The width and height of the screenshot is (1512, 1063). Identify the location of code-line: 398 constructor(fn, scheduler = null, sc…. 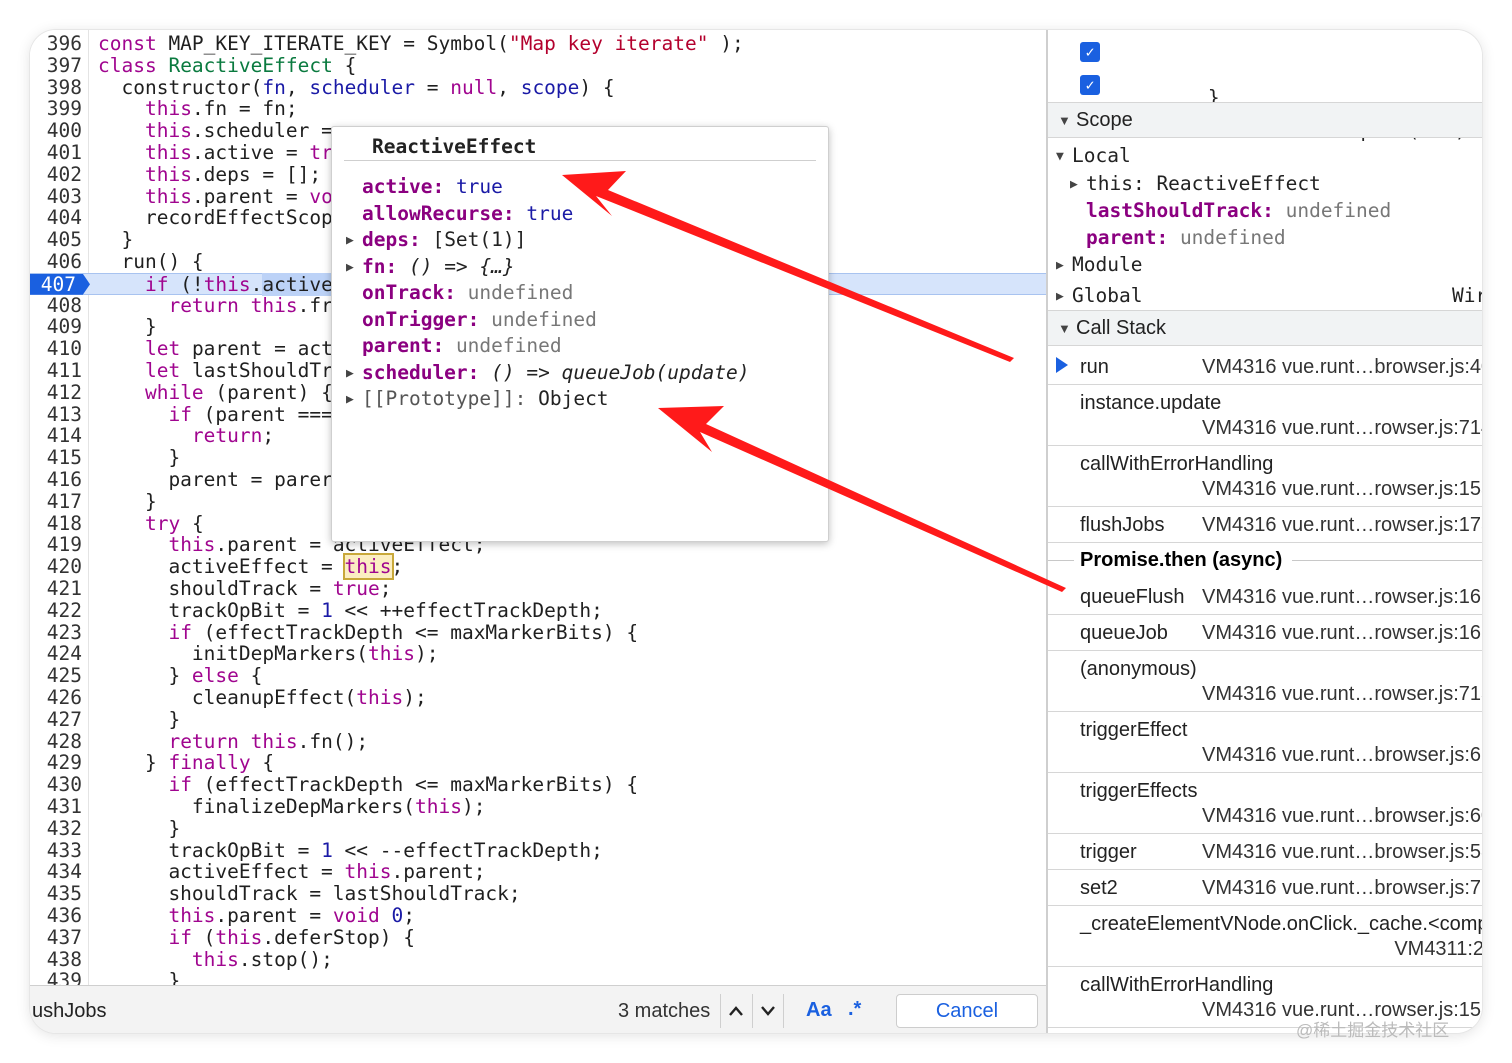
(538, 87).